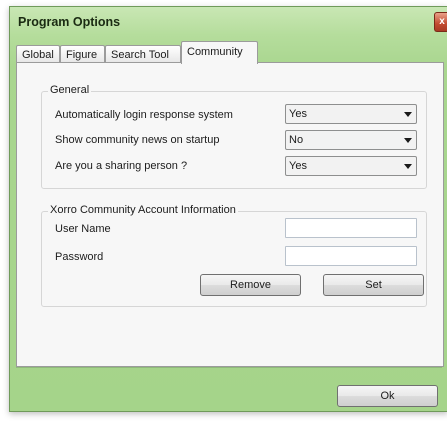 This screenshot has width=447, height=425. Describe the element at coordinates (137, 140) in the screenshot. I see `community-news-label: Show community news on startup` at that location.